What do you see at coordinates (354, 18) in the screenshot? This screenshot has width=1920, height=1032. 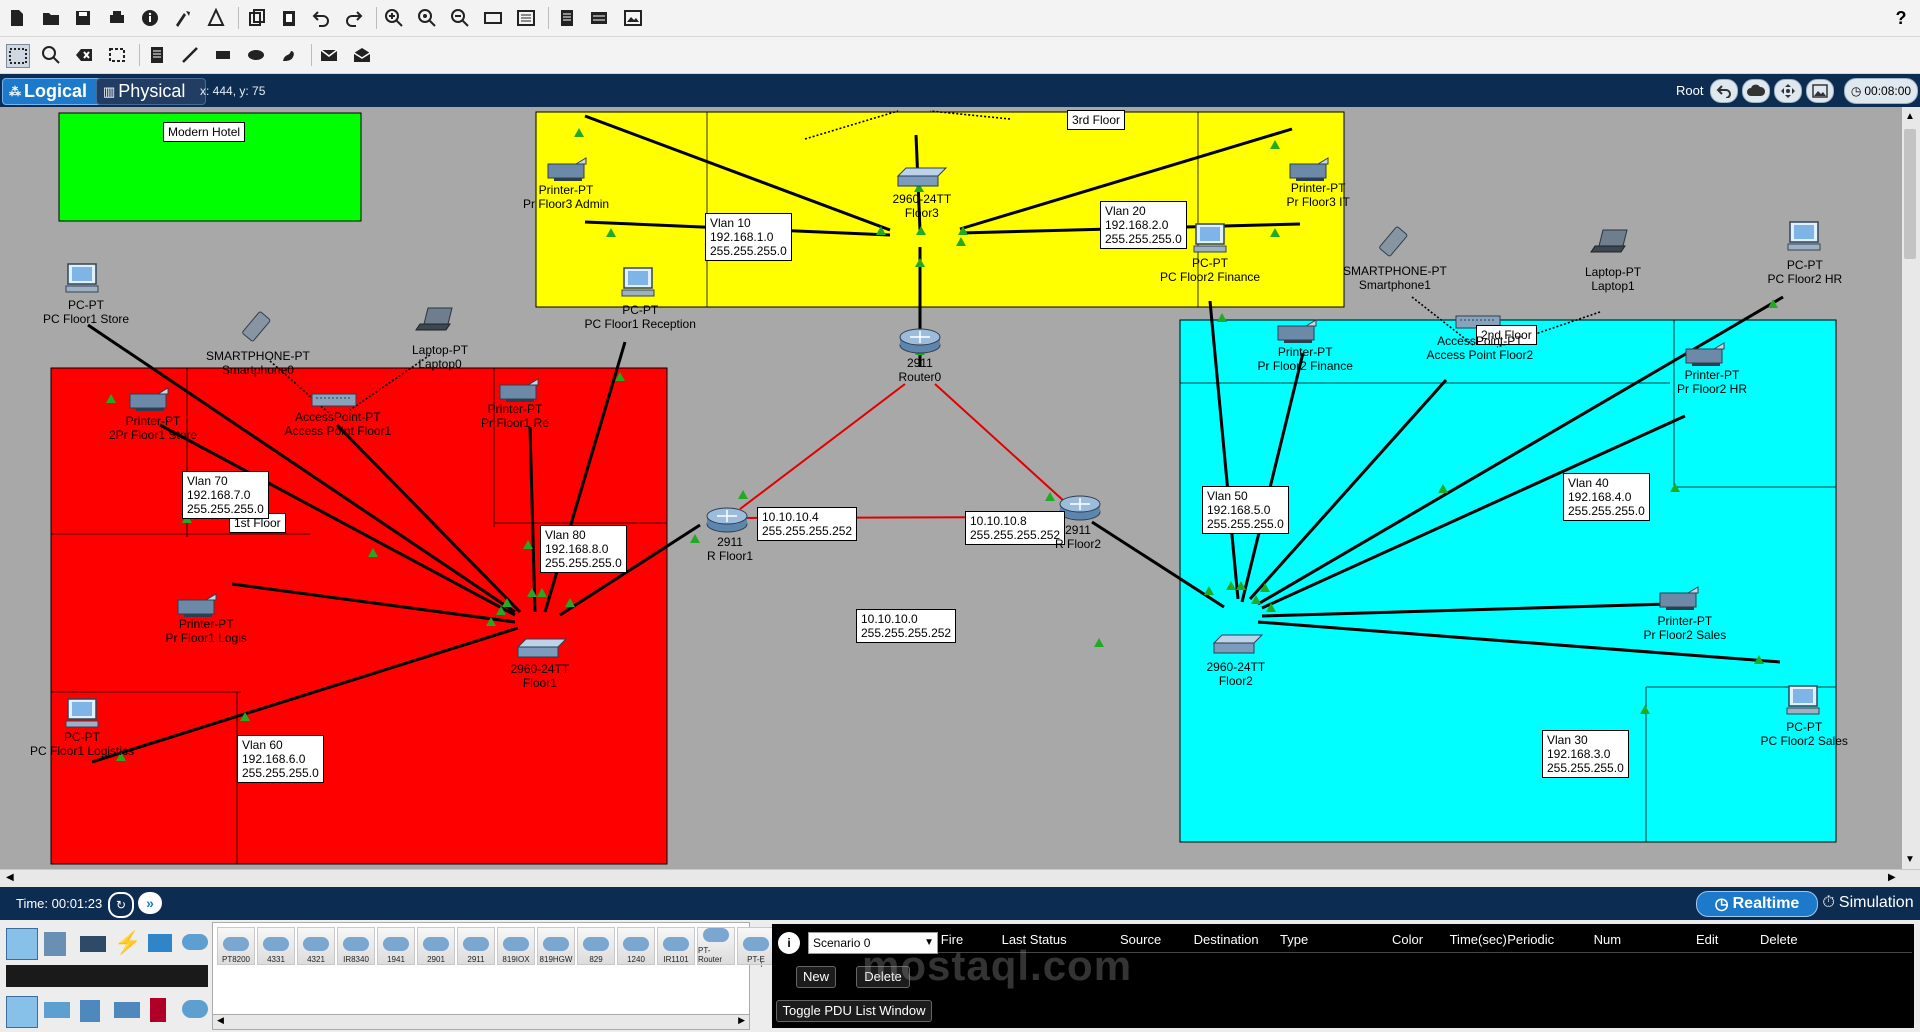 I see `redo-icon` at bounding box center [354, 18].